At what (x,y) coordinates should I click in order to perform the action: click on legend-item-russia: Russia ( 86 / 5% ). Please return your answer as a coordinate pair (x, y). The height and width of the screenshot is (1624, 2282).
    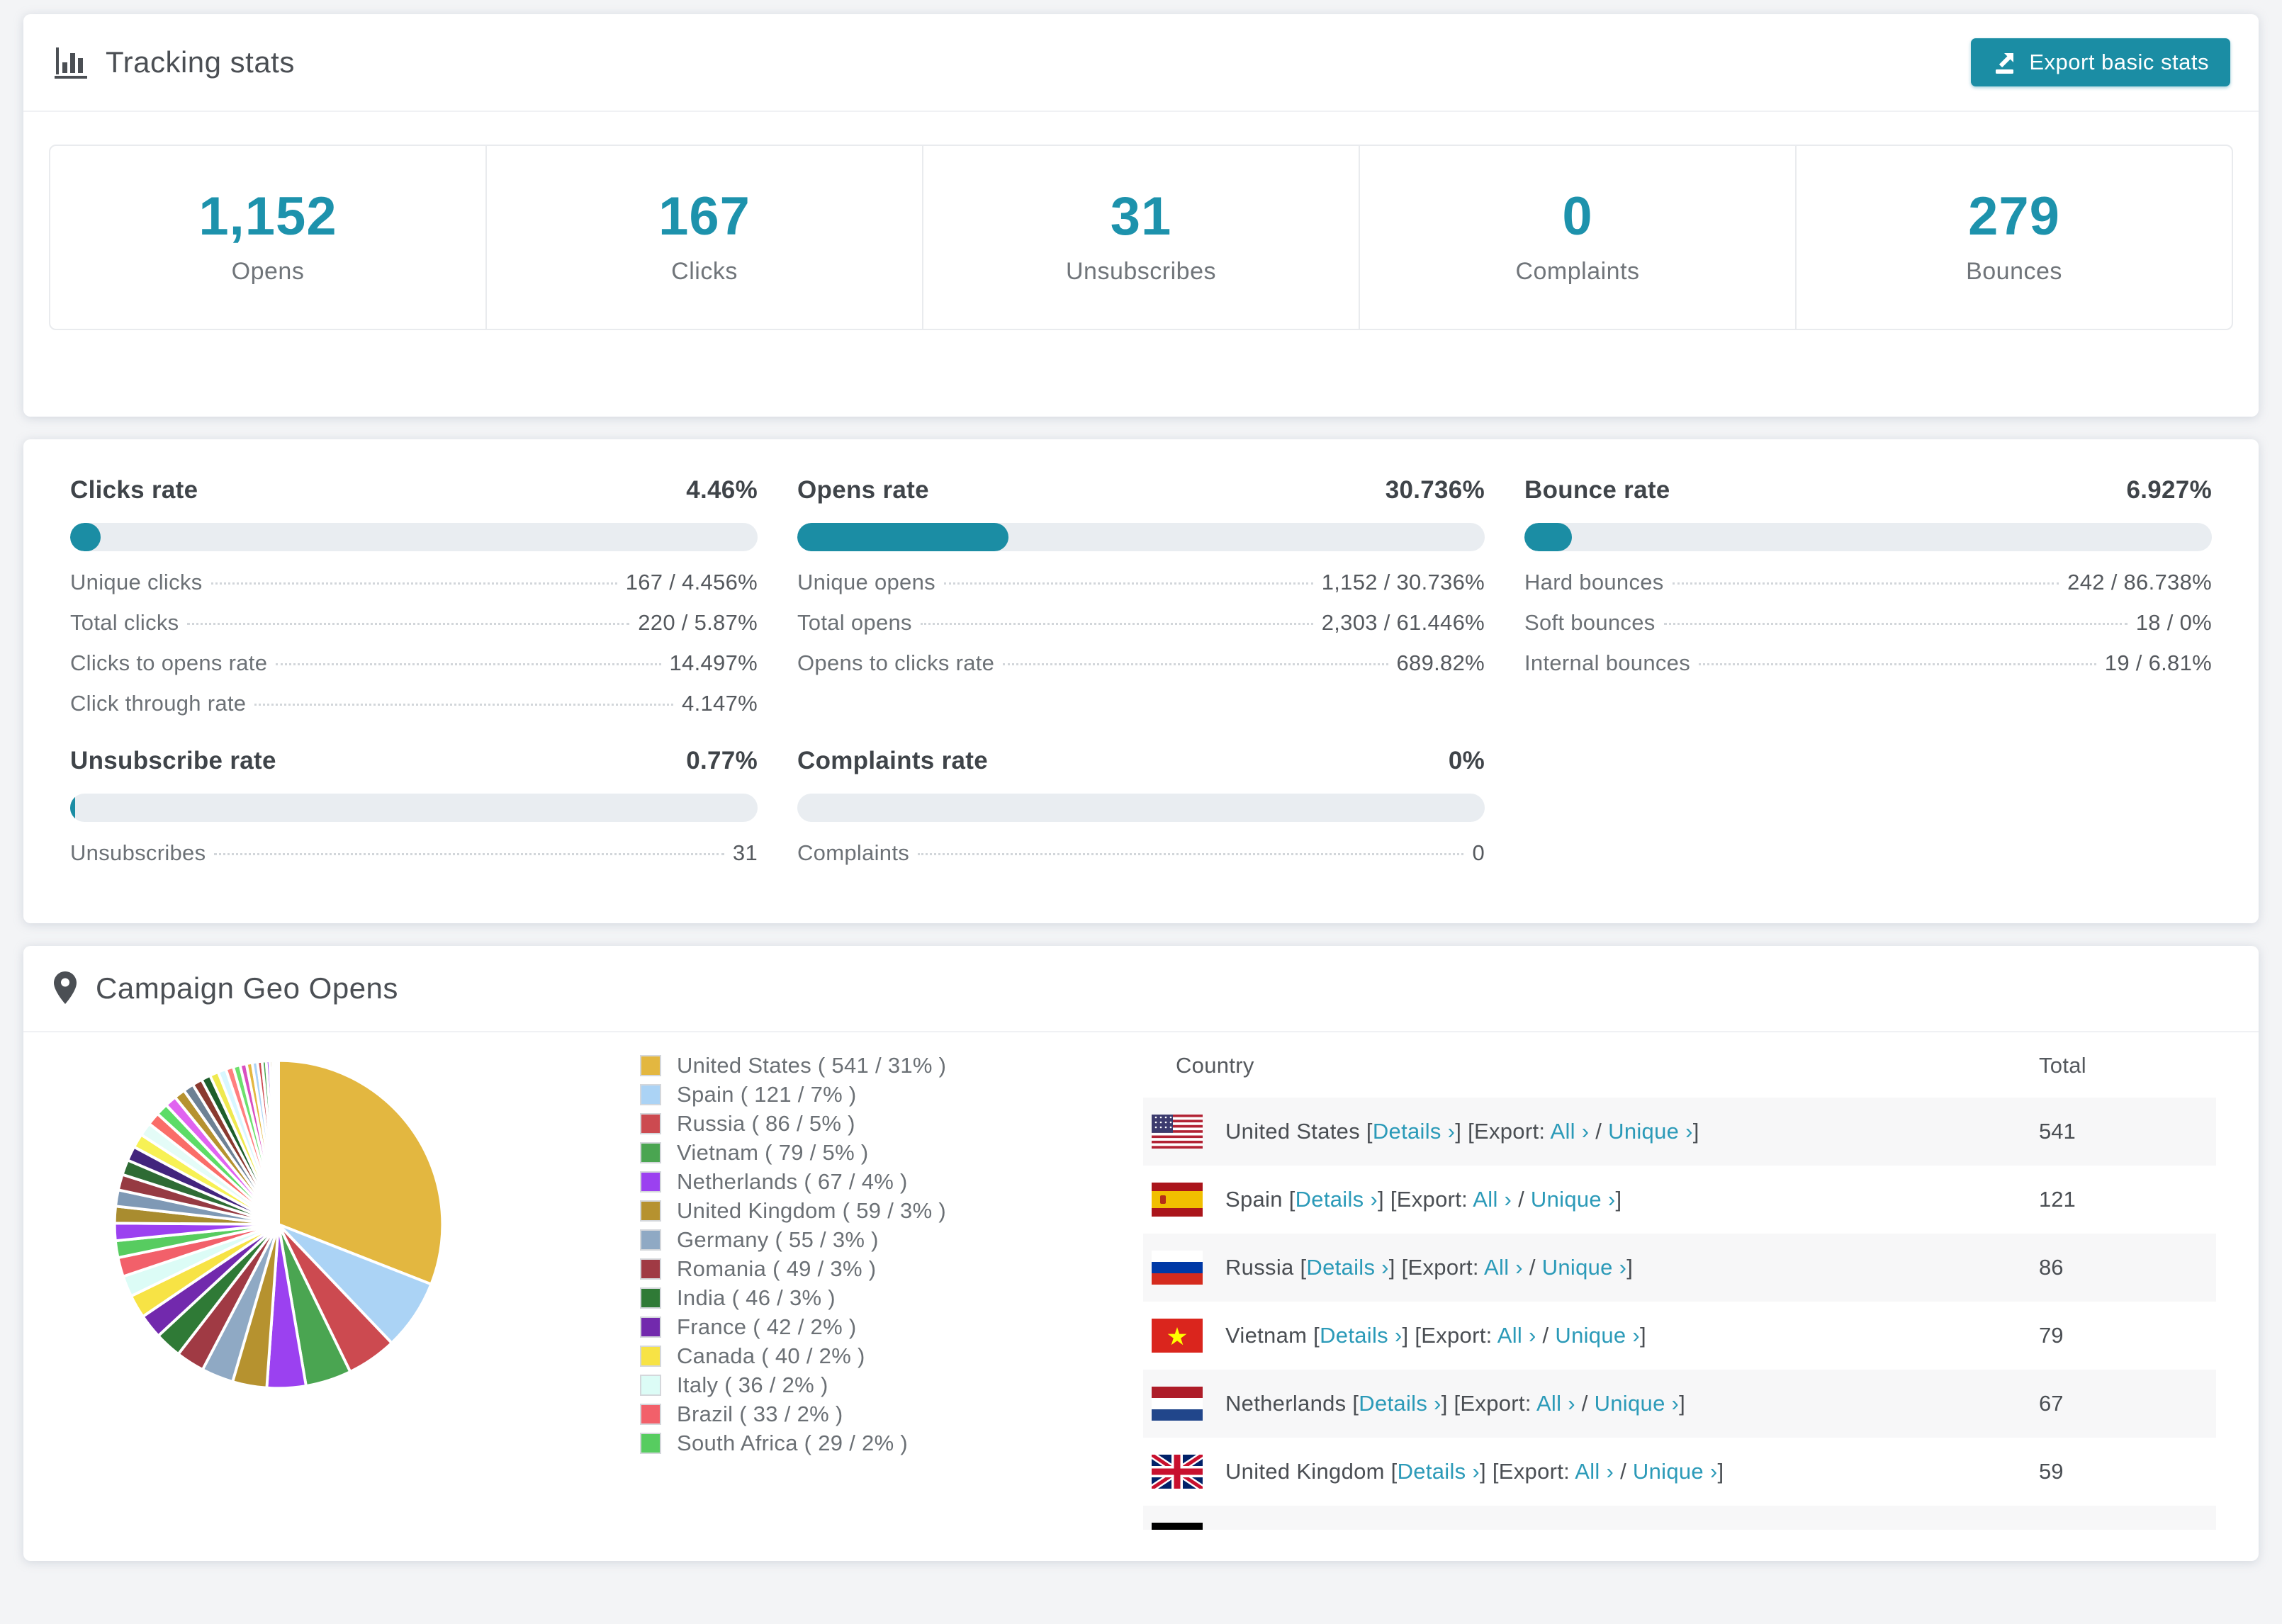
    Looking at the image, I should click on (831, 1123).